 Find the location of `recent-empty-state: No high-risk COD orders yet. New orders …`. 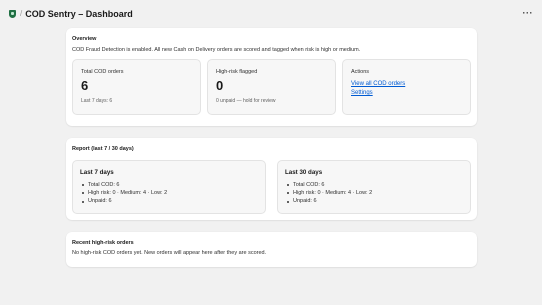

recent-empty-state: No high-risk COD orders yet. New orders … is located at coordinates (169, 253).